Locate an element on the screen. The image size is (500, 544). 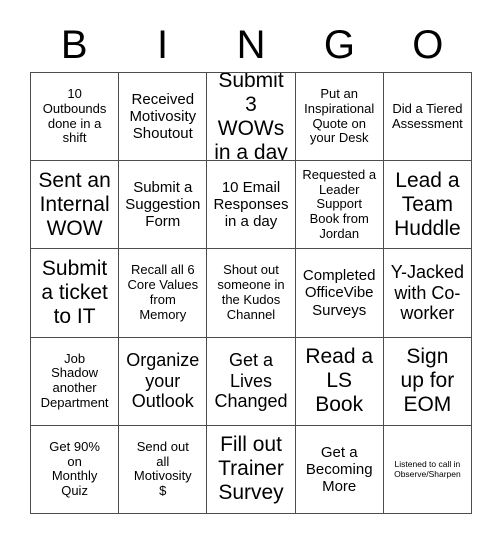
bingo-cell: Get 90% on Monthly Quiz is located at coordinates (75, 469).